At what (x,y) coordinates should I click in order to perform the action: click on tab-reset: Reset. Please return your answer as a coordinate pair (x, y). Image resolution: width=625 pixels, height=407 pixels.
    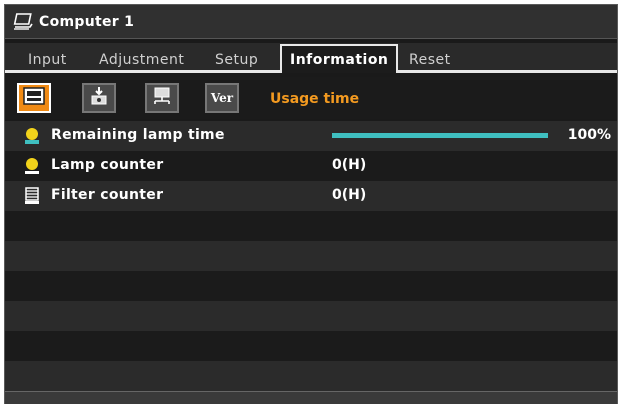
    Looking at the image, I should click on (430, 60).